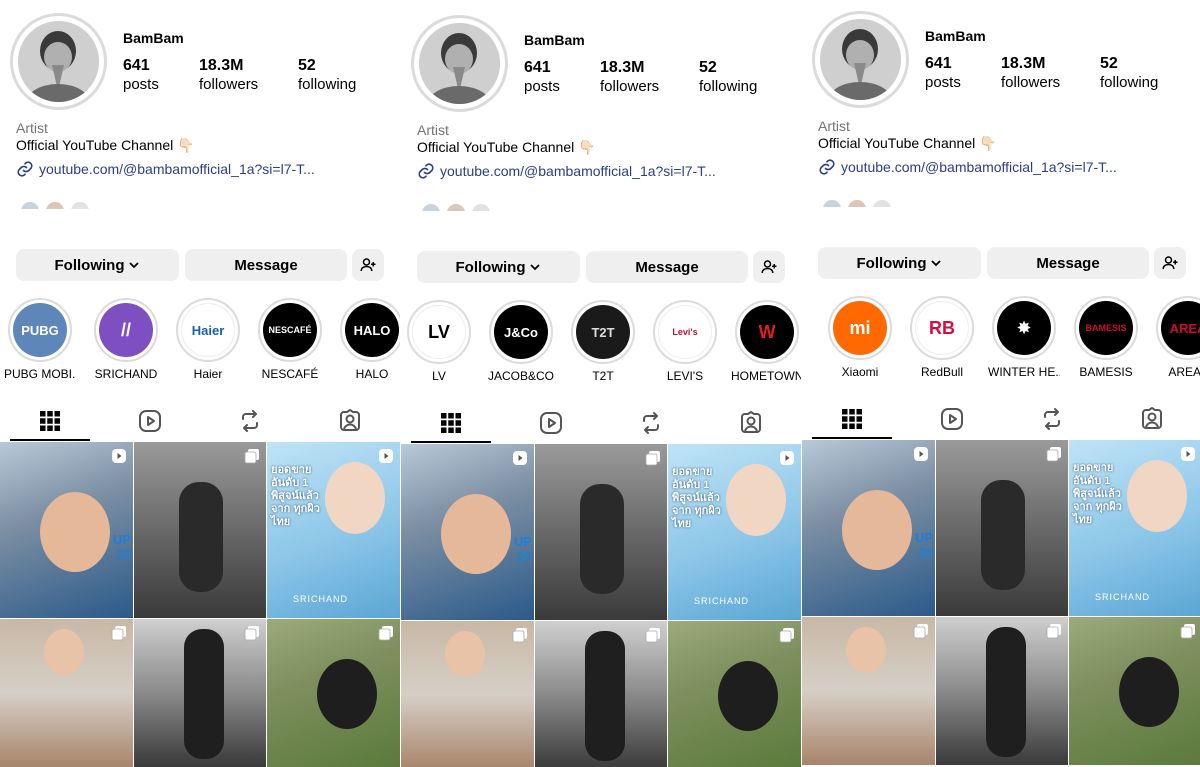 The width and height of the screenshot is (1200, 767). What do you see at coordinates (368, 339) in the screenshot?
I see `highlight-item: HALO HALO` at bounding box center [368, 339].